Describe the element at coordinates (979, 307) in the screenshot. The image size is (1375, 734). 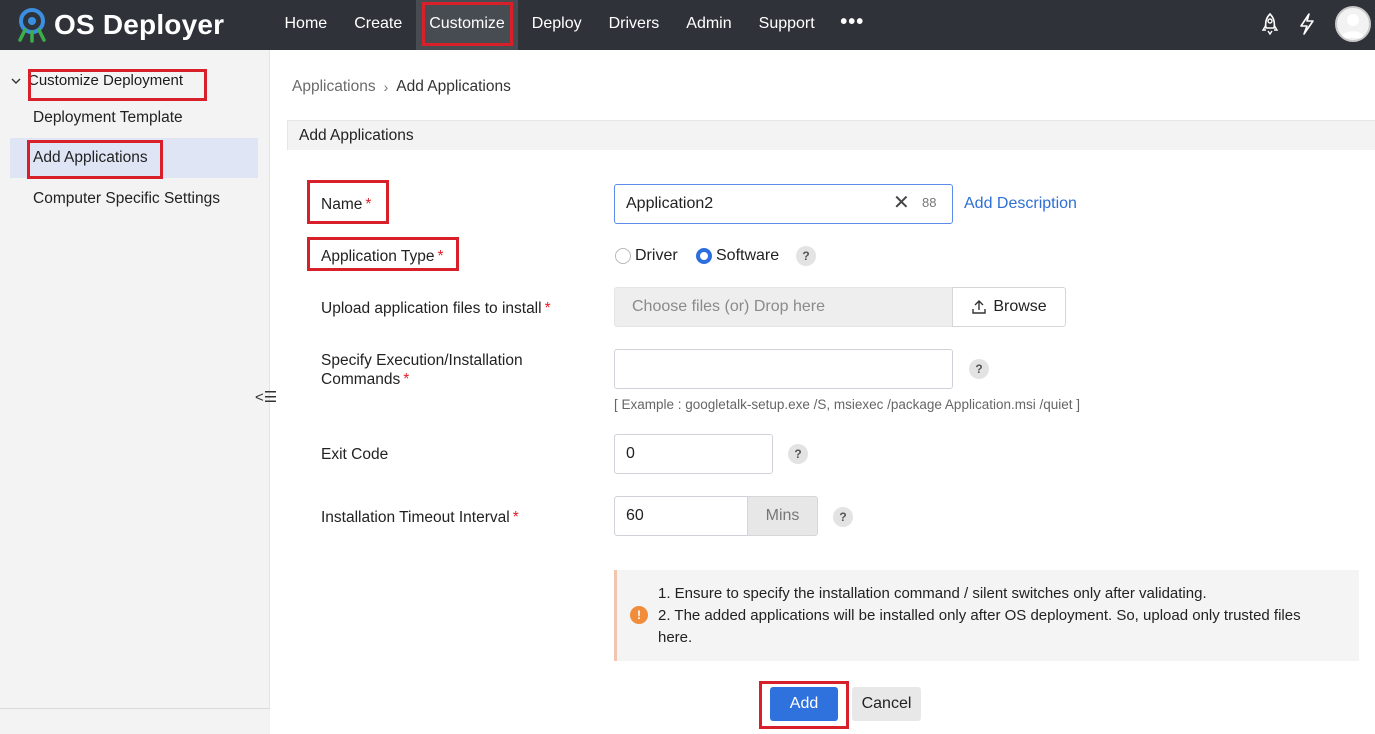
I see `upload-icon` at that location.